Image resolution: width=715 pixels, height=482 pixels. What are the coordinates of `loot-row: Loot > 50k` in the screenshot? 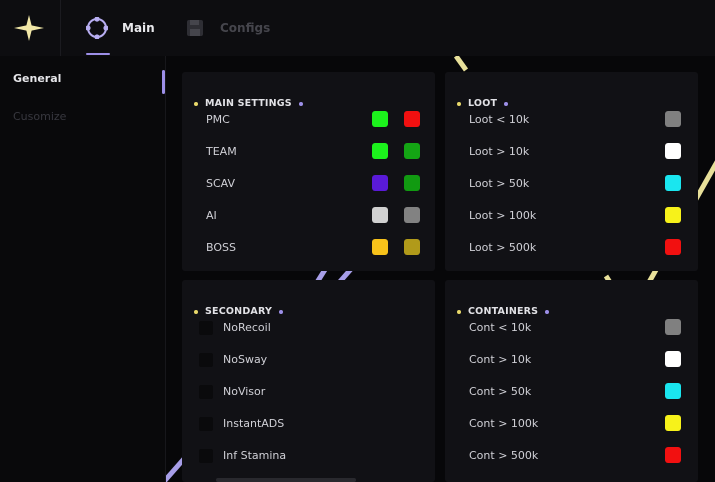 It's located at (571, 184).